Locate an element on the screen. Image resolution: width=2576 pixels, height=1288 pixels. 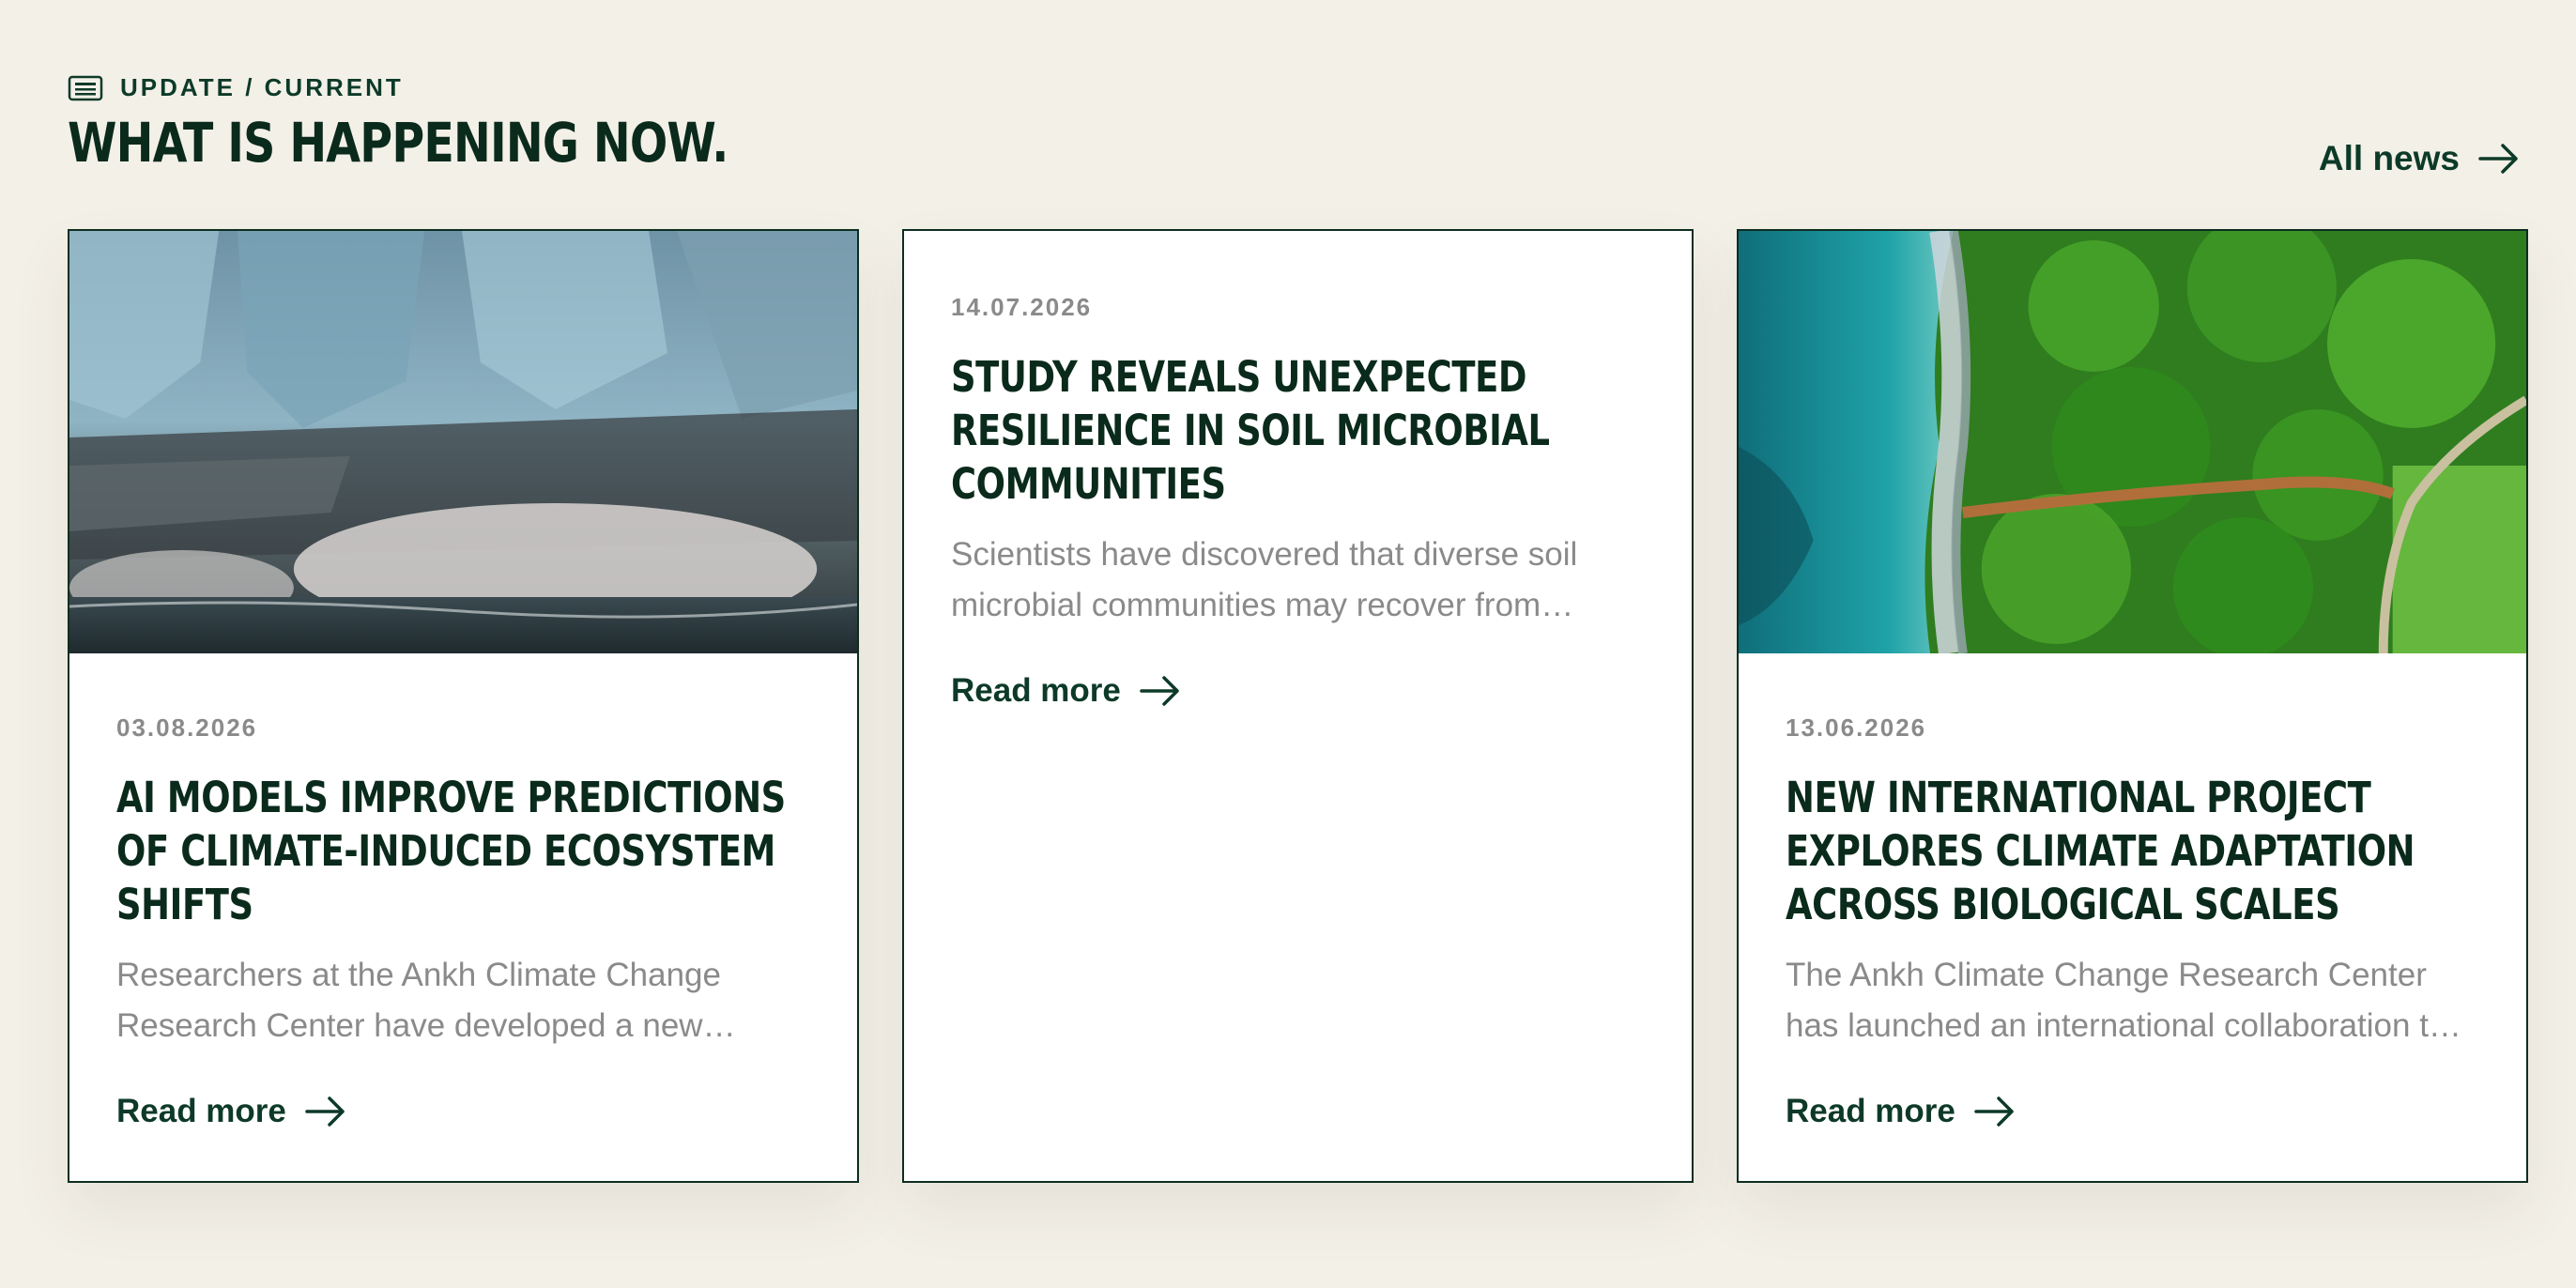
card-date: 14.07.2026 is located at coordinates (1022, 307).